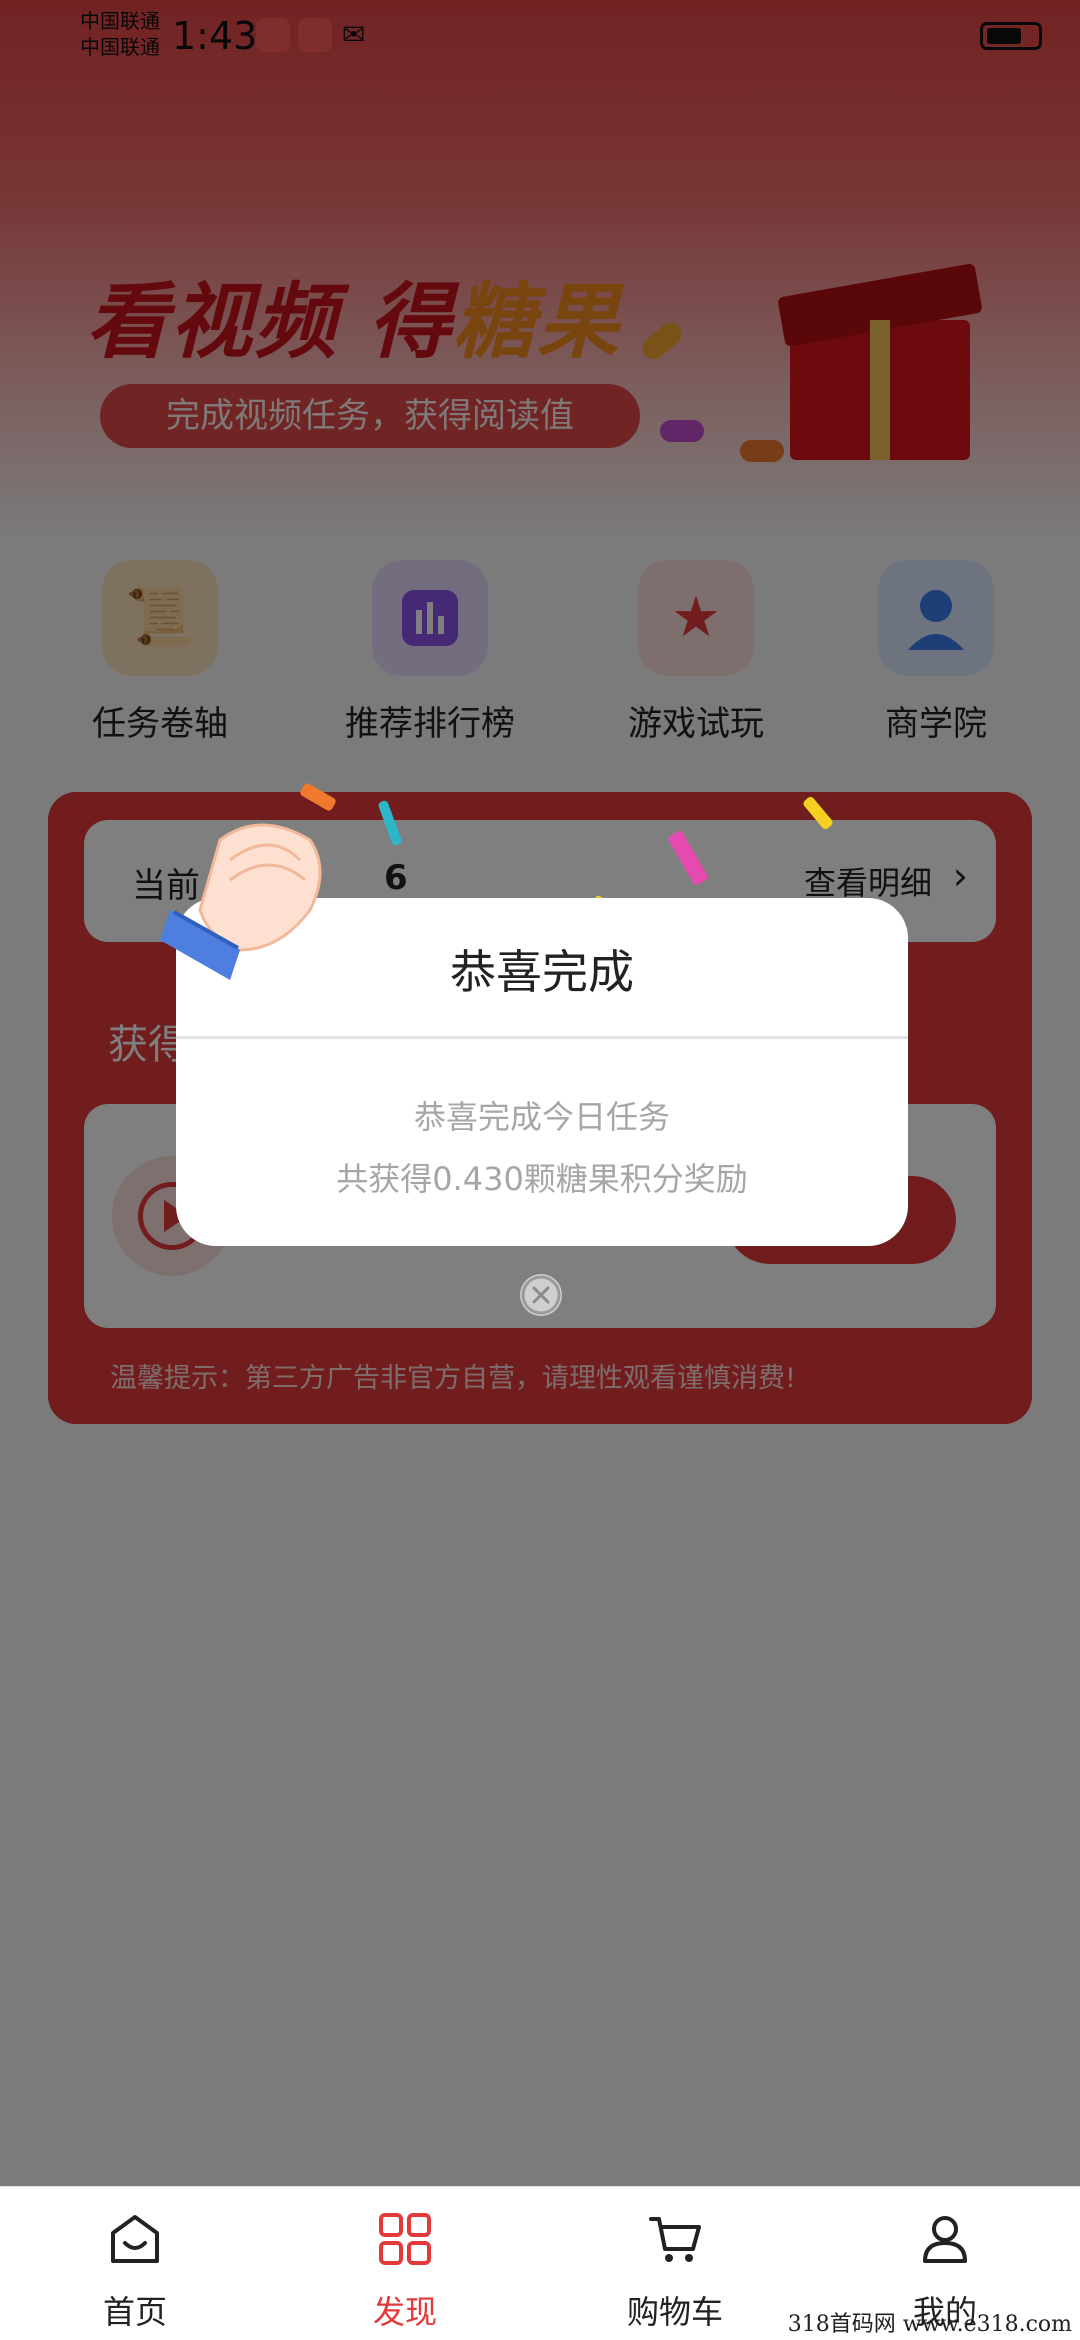 This screenshot has width=1080, height=2340. What do you see at coordinates (541, 1117) in the screenshot?
I see `modal-message: 恭喜完成今日任务` at bounding box center [541, 1117].